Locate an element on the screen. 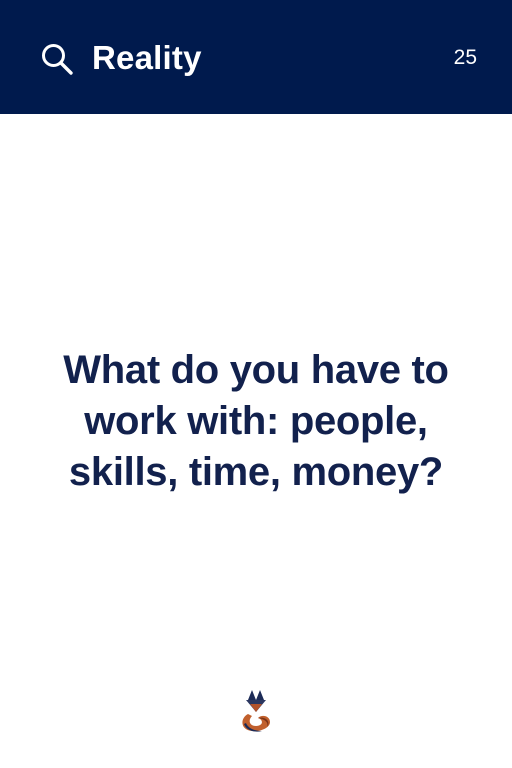 The image size is (512, 768). card-header: Reality 25 is located at coordinates (256, 57).